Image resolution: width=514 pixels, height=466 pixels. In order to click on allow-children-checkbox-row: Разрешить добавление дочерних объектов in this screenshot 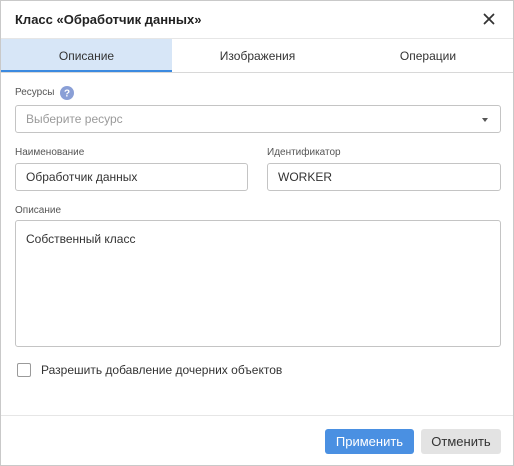, I will do `click(149, 370)`.